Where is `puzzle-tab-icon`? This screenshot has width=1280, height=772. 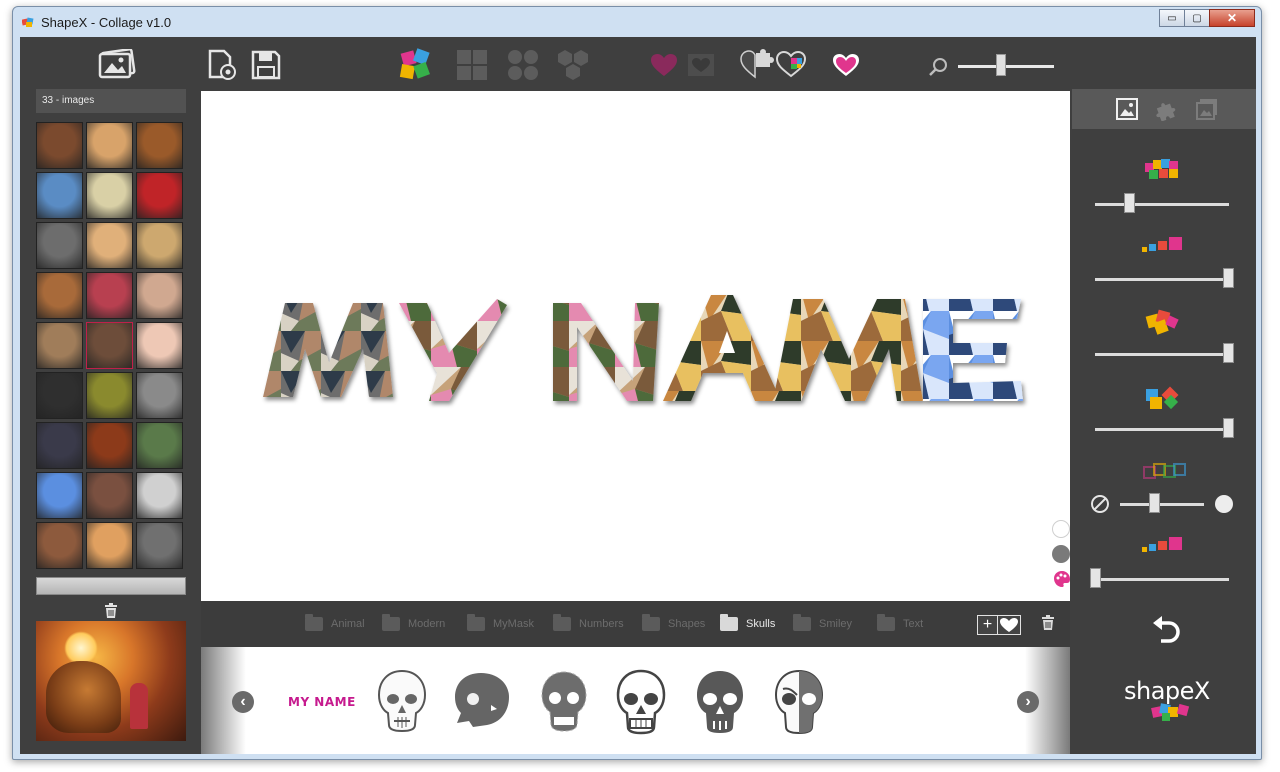 puzzle-tab-icon is located at coordinates (1167, 109).